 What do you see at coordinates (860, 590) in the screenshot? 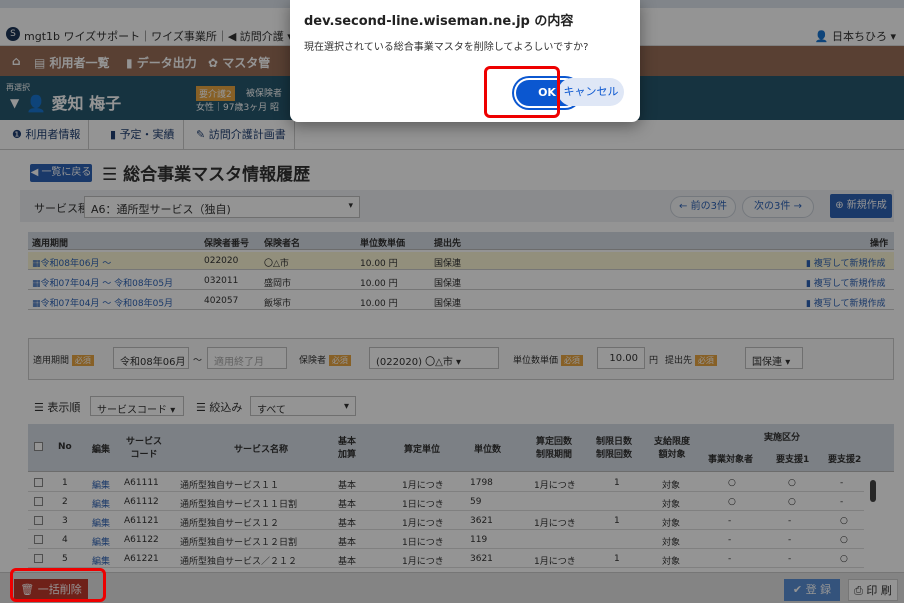
I see `printer-icon: ⎙` at bounding box center [860, 590].